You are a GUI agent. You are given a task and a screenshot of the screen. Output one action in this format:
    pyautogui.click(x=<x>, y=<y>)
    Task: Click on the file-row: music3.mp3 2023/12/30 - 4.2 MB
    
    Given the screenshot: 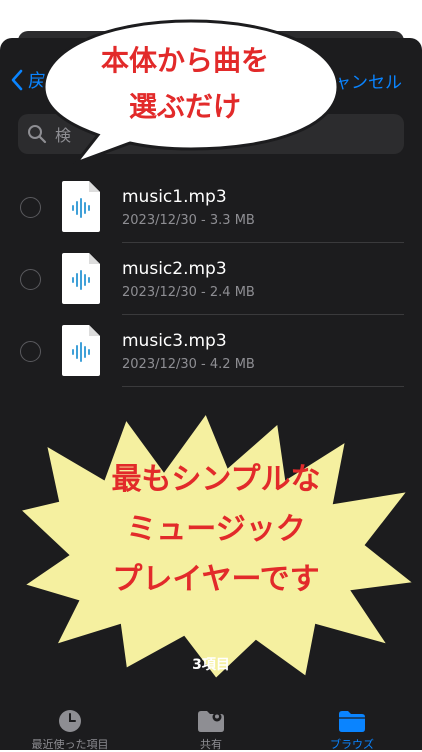 What is the action you would take?
    pyautogui.click(x=211, y=351)
    